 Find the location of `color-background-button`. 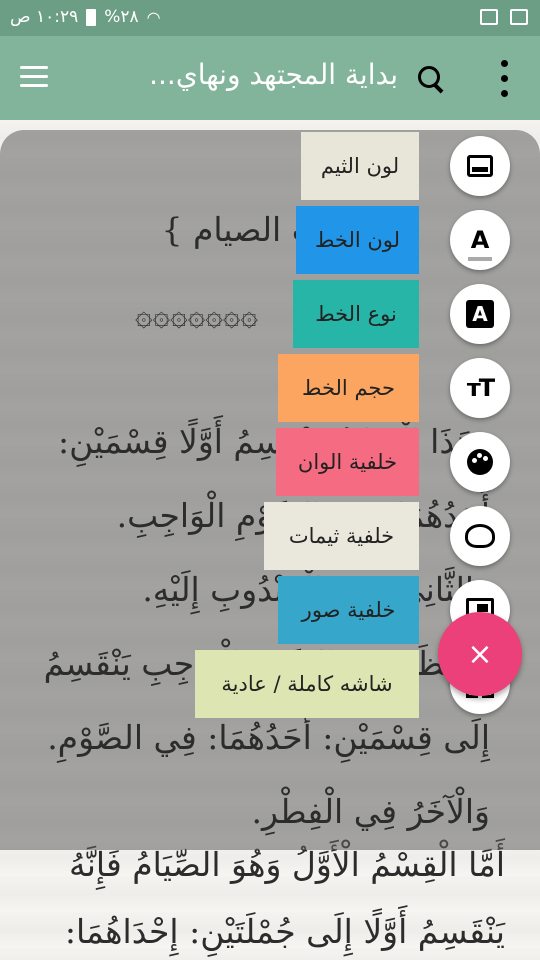

color-background-button is located at coordinates (480, 462).